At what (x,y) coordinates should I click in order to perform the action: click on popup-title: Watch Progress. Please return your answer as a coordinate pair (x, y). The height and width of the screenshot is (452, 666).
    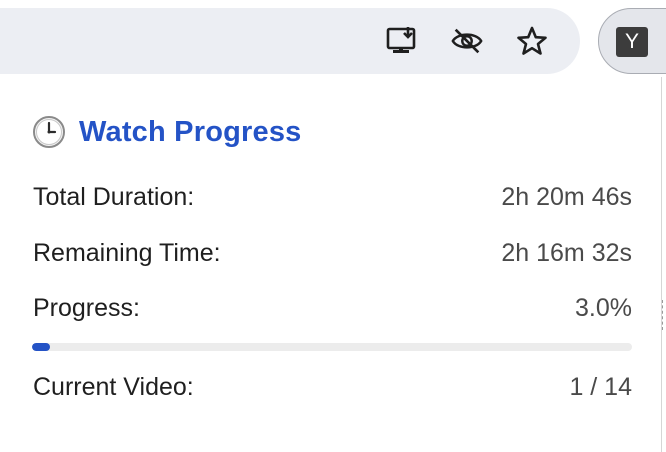
    Looking at the image, I should click on (190, 131).